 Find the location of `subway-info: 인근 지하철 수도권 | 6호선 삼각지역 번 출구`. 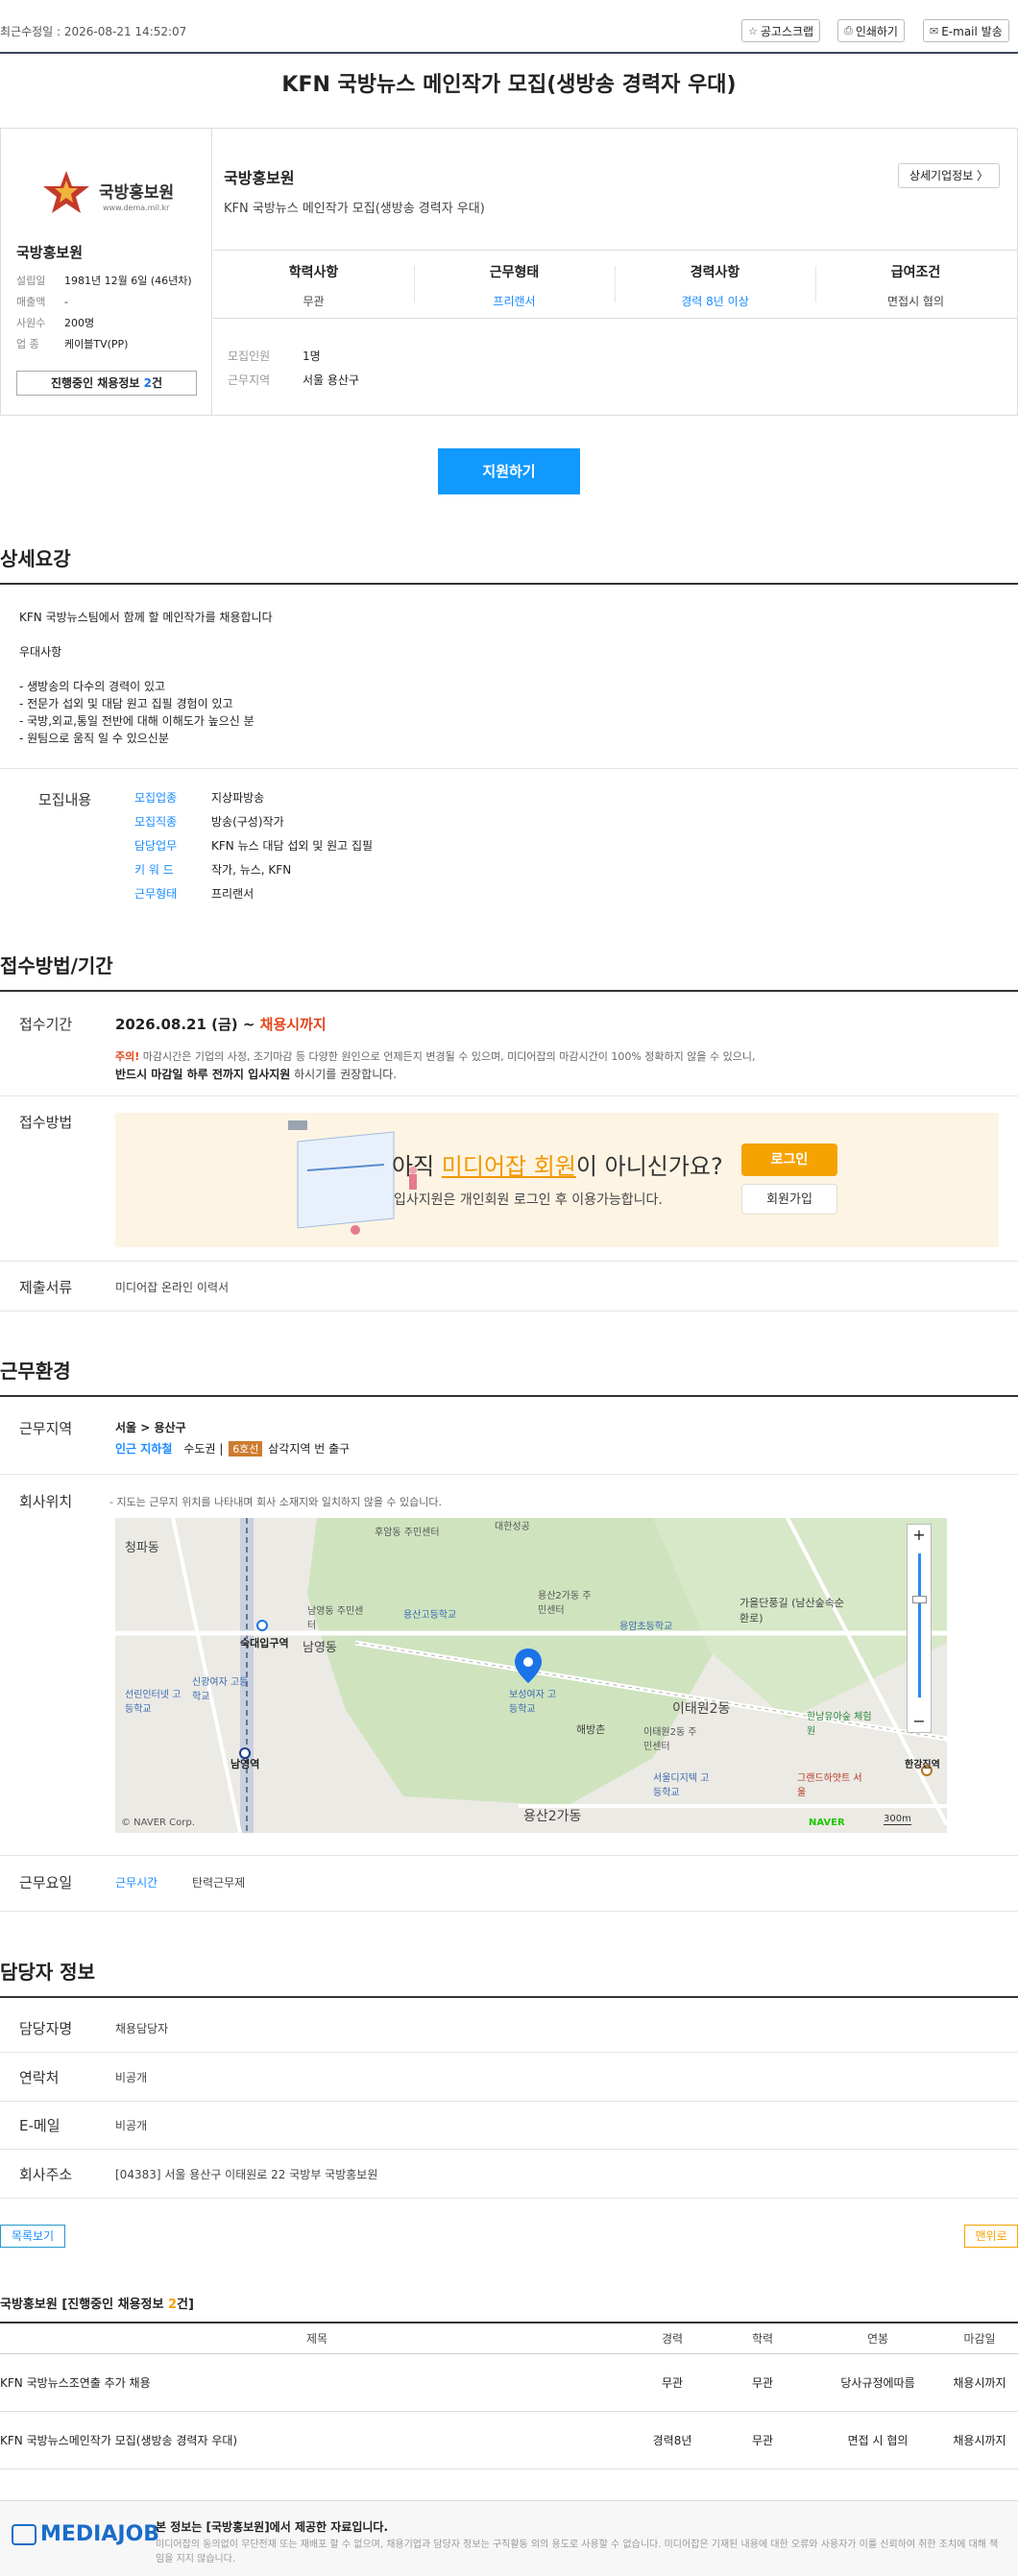

subway-info: 인근 지하철 수도권 | 6호선 삼각지역 번 출구 is located at coordinates (233, 1449).